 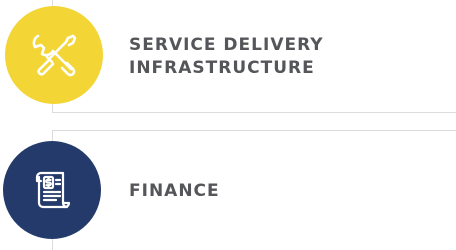 I want to click on wrench-screwdriver-icon, so click(x=54, y=55).